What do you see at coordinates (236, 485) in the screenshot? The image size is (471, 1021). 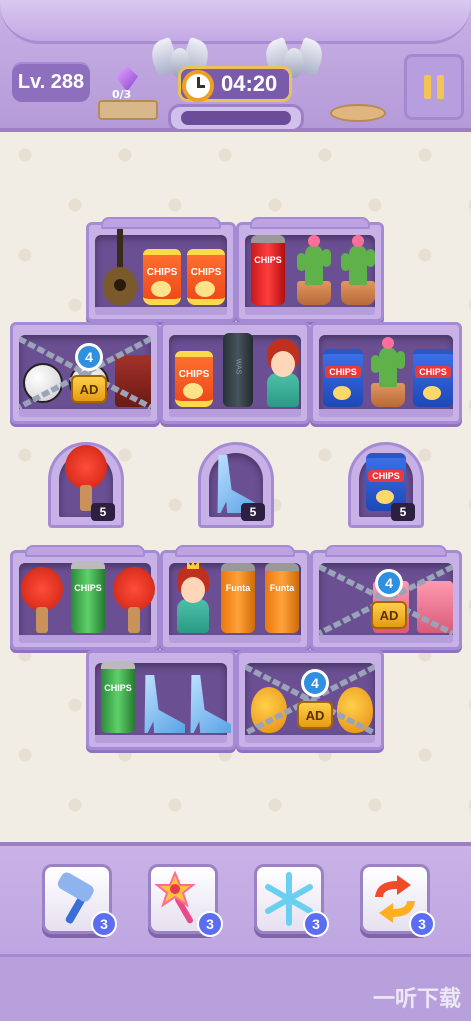 I see `single-slot-arch-2: 5` at bounding box center [236, 485].